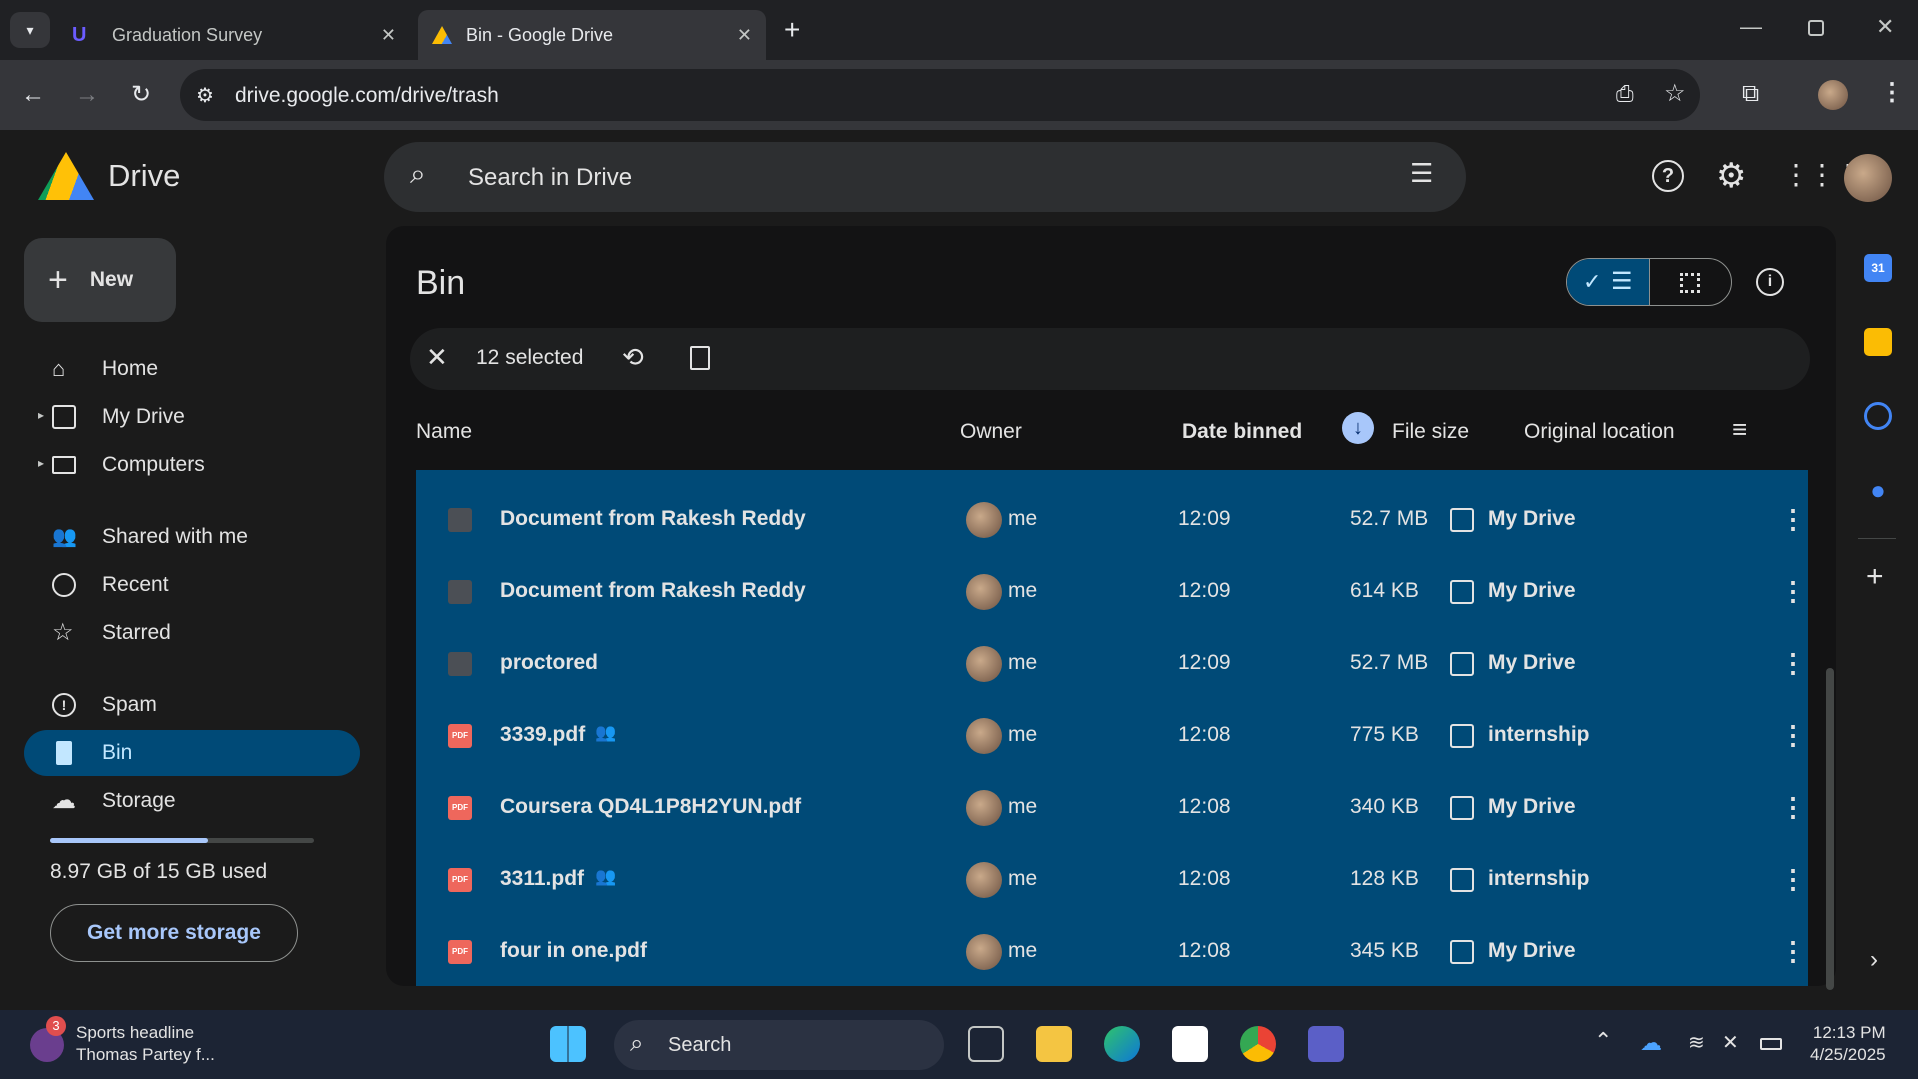 Image resolution: width=1918 pixels, height=1079 pixels. Describe the element at coordinates (129, 704) in the screenshot. I see `sidebar-item-label: Spam` at that location.